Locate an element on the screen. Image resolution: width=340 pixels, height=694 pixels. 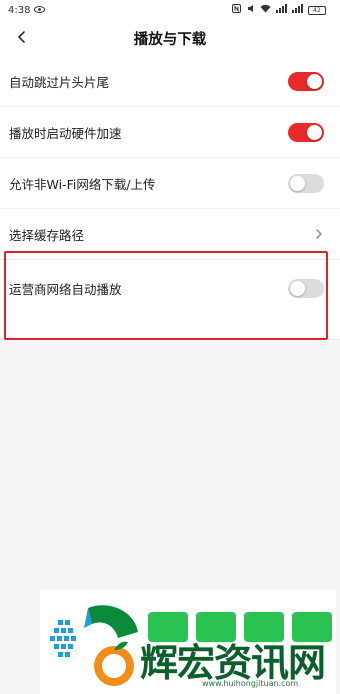
watermark-url: www.huihongjituan.com is located at coordinates (250, 683).